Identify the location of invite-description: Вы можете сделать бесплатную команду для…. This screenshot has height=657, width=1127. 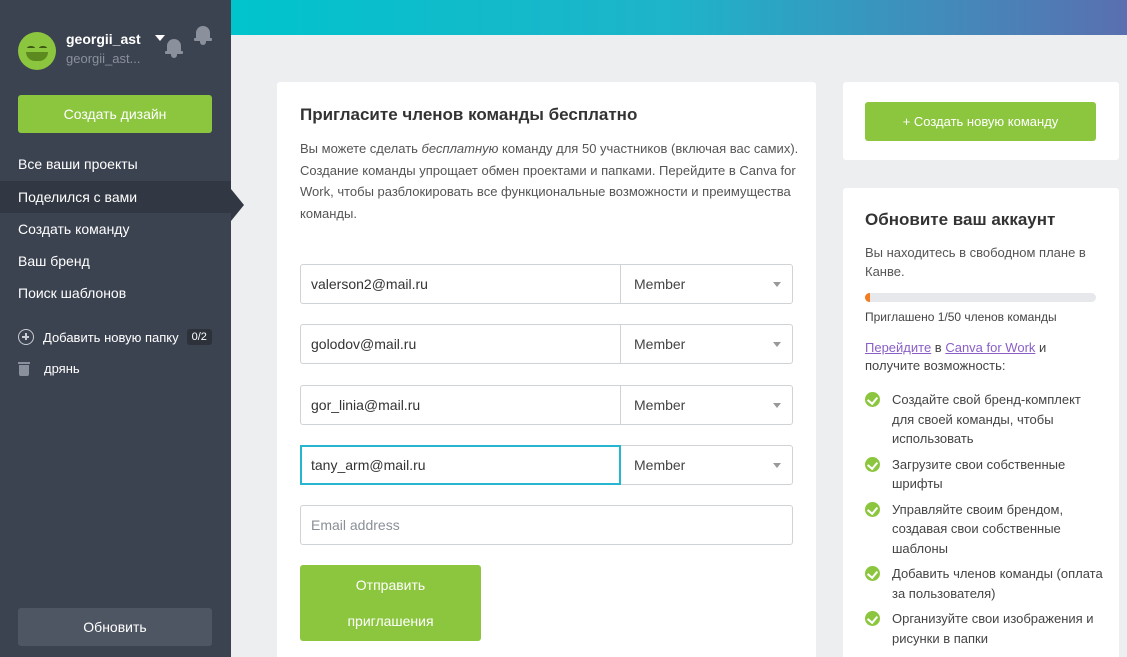
(549, 181).